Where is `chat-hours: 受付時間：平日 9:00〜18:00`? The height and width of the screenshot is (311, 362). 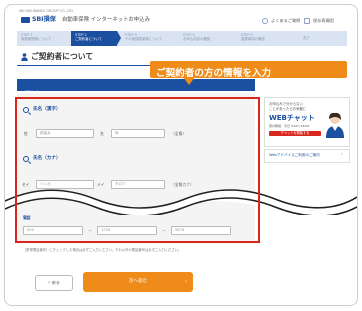 chat-hours: 受付時間：平日 9:00〜18:00 is located at coordinates (289, 126).